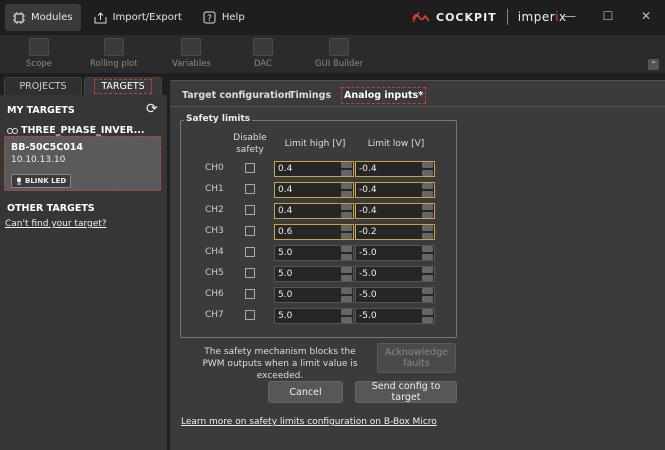  What do you see at coordinates (396, 144) in the screenshot?
I see `col-limit-low: Limit low [V]` at bounding box center [396, 144].